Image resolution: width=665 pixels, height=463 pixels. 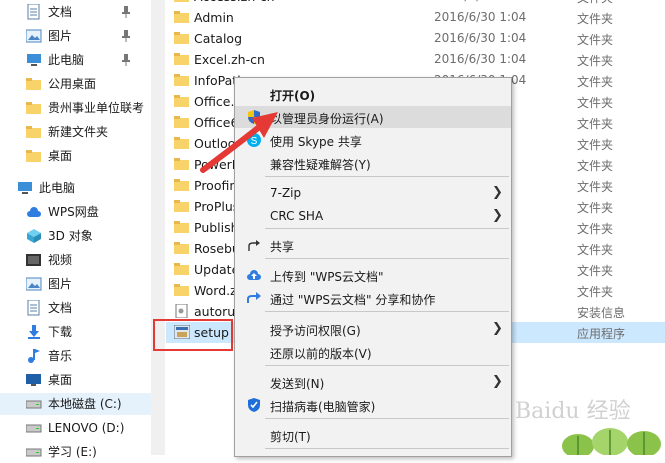 What do you see at coordinates (34, 212) in the screenshot?
I see `cloud-icon` at bounding box center [34, 212].